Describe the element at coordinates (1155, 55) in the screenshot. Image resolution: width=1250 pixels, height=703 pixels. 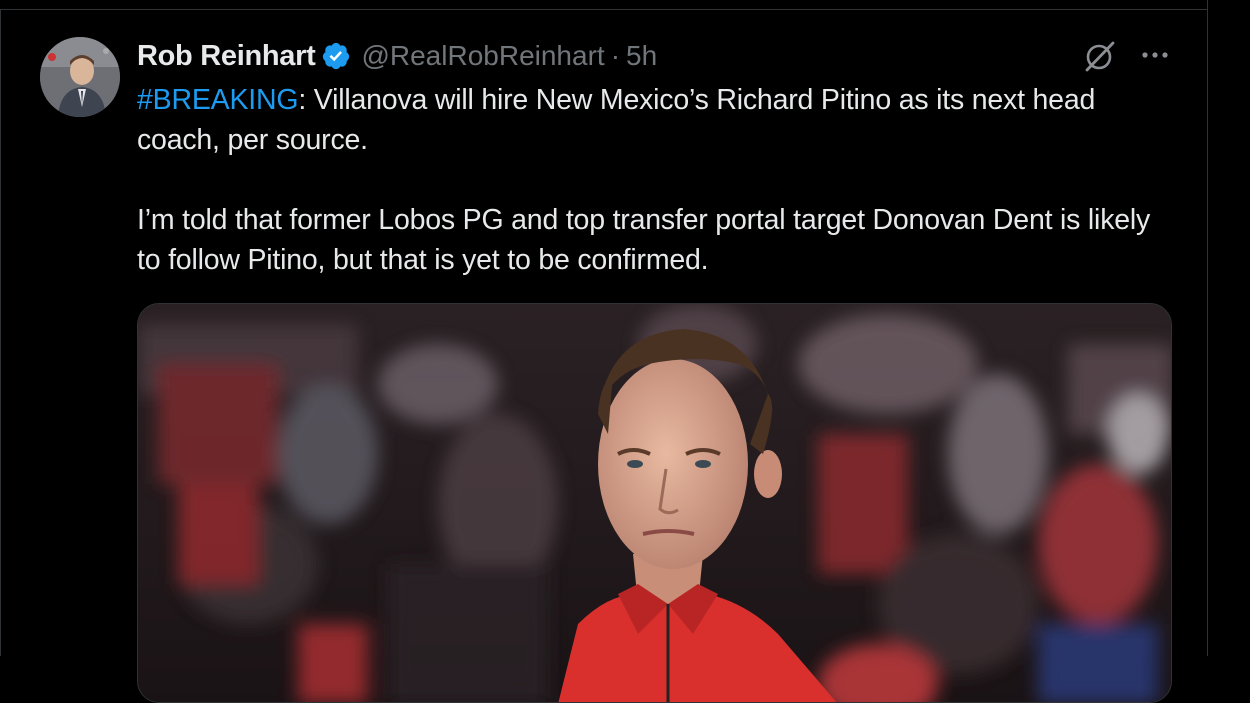
I see `more-icon` at that location.